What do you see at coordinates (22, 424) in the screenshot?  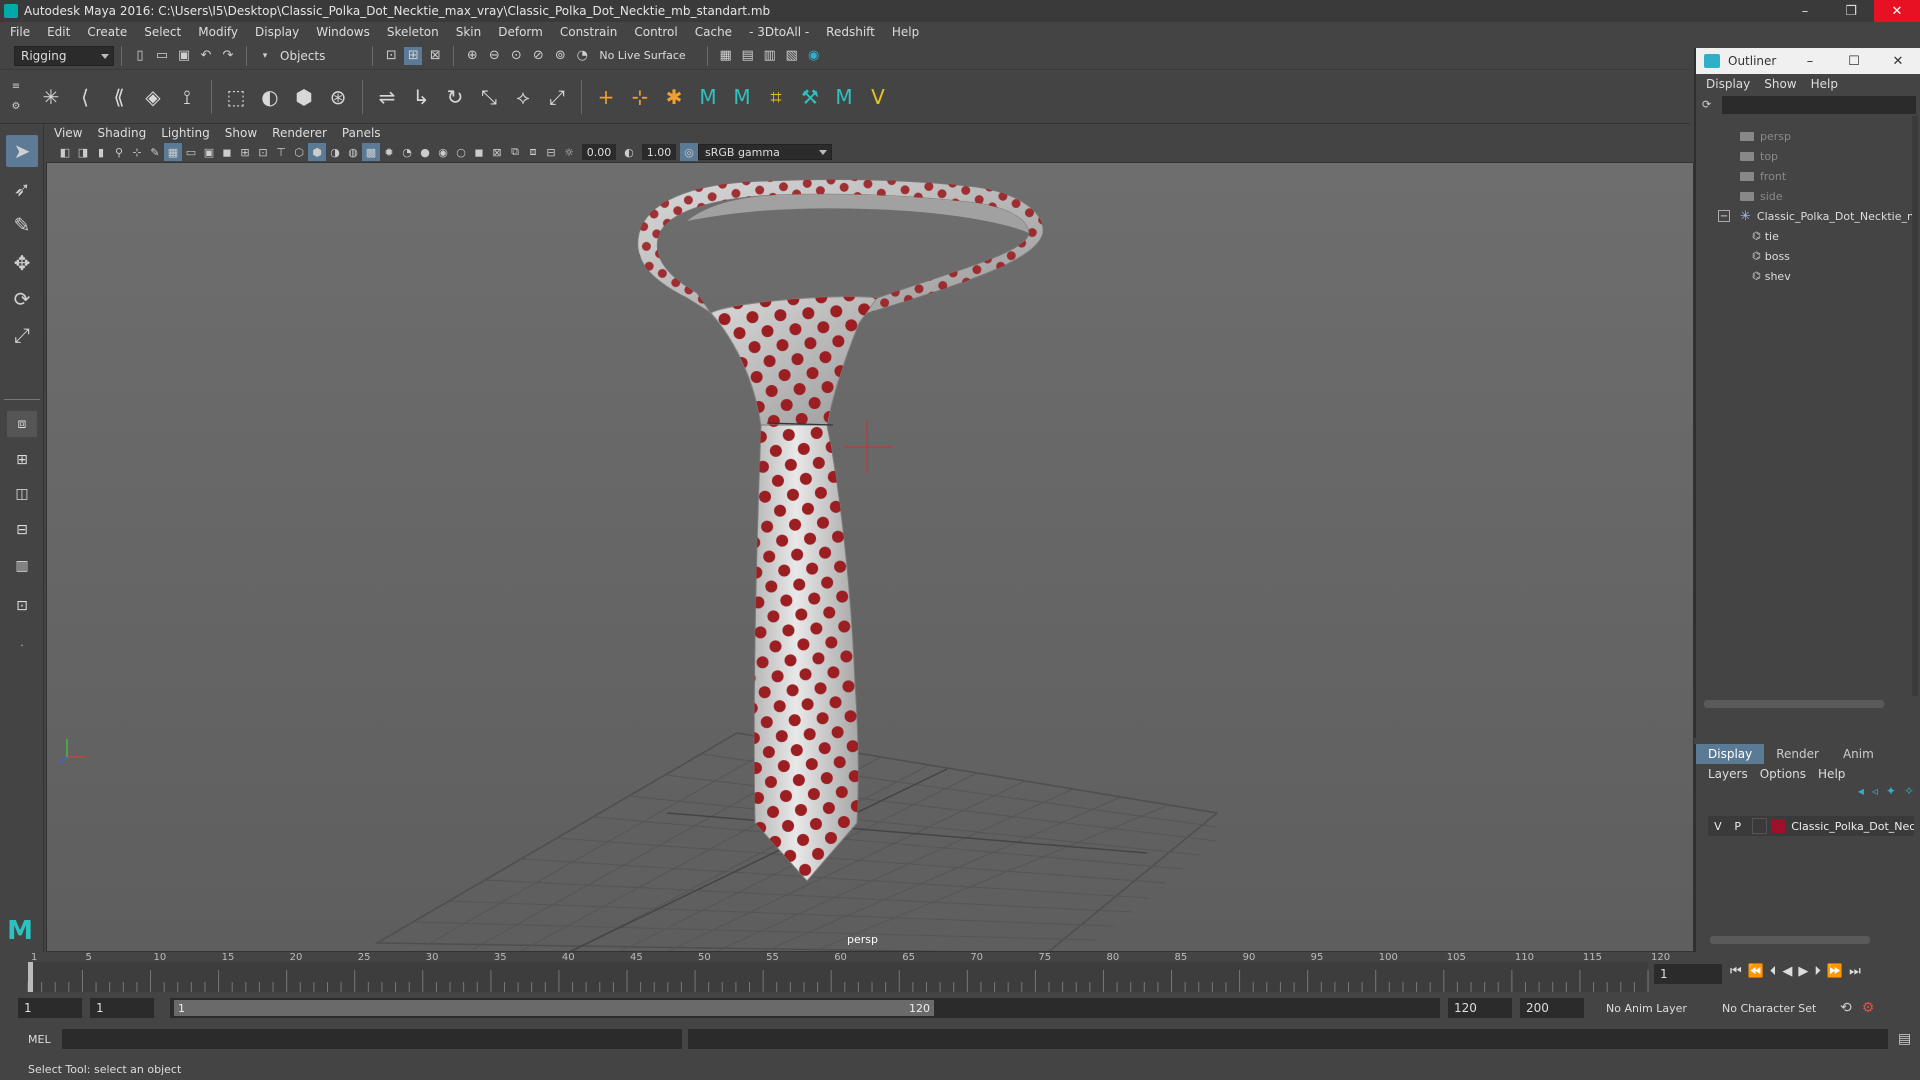 I see `single-view-layout-icon: ⧈` at bounding box center [22, 424].